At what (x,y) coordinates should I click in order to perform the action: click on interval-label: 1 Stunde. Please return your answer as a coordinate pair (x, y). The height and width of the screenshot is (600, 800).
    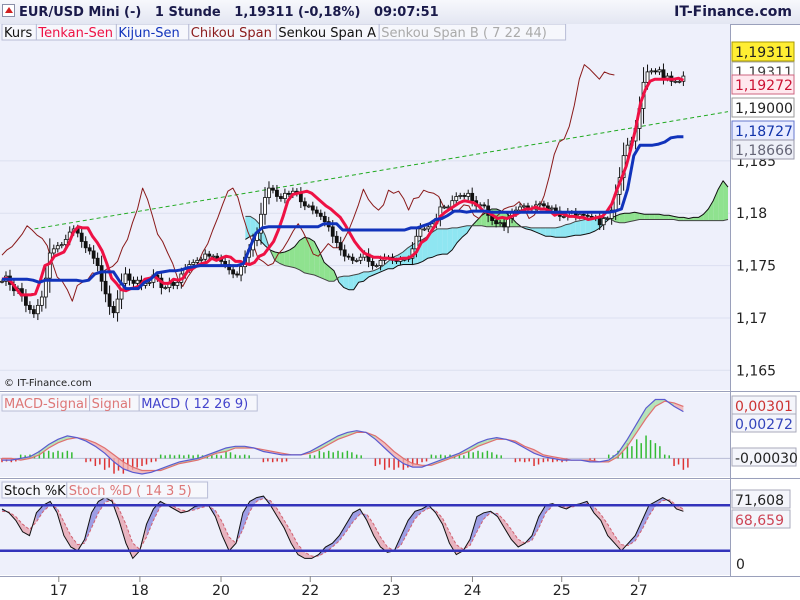
    Looking at the image, I should click on (187, 12).